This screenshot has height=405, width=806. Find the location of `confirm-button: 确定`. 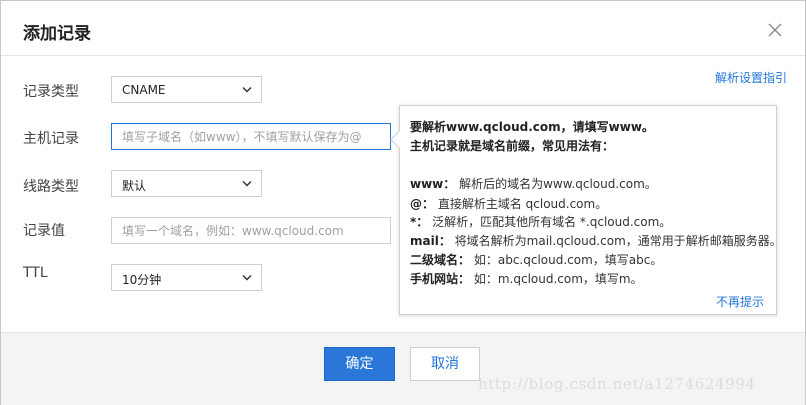

confirm-button: 确定 is located at coordinates (359, 364).